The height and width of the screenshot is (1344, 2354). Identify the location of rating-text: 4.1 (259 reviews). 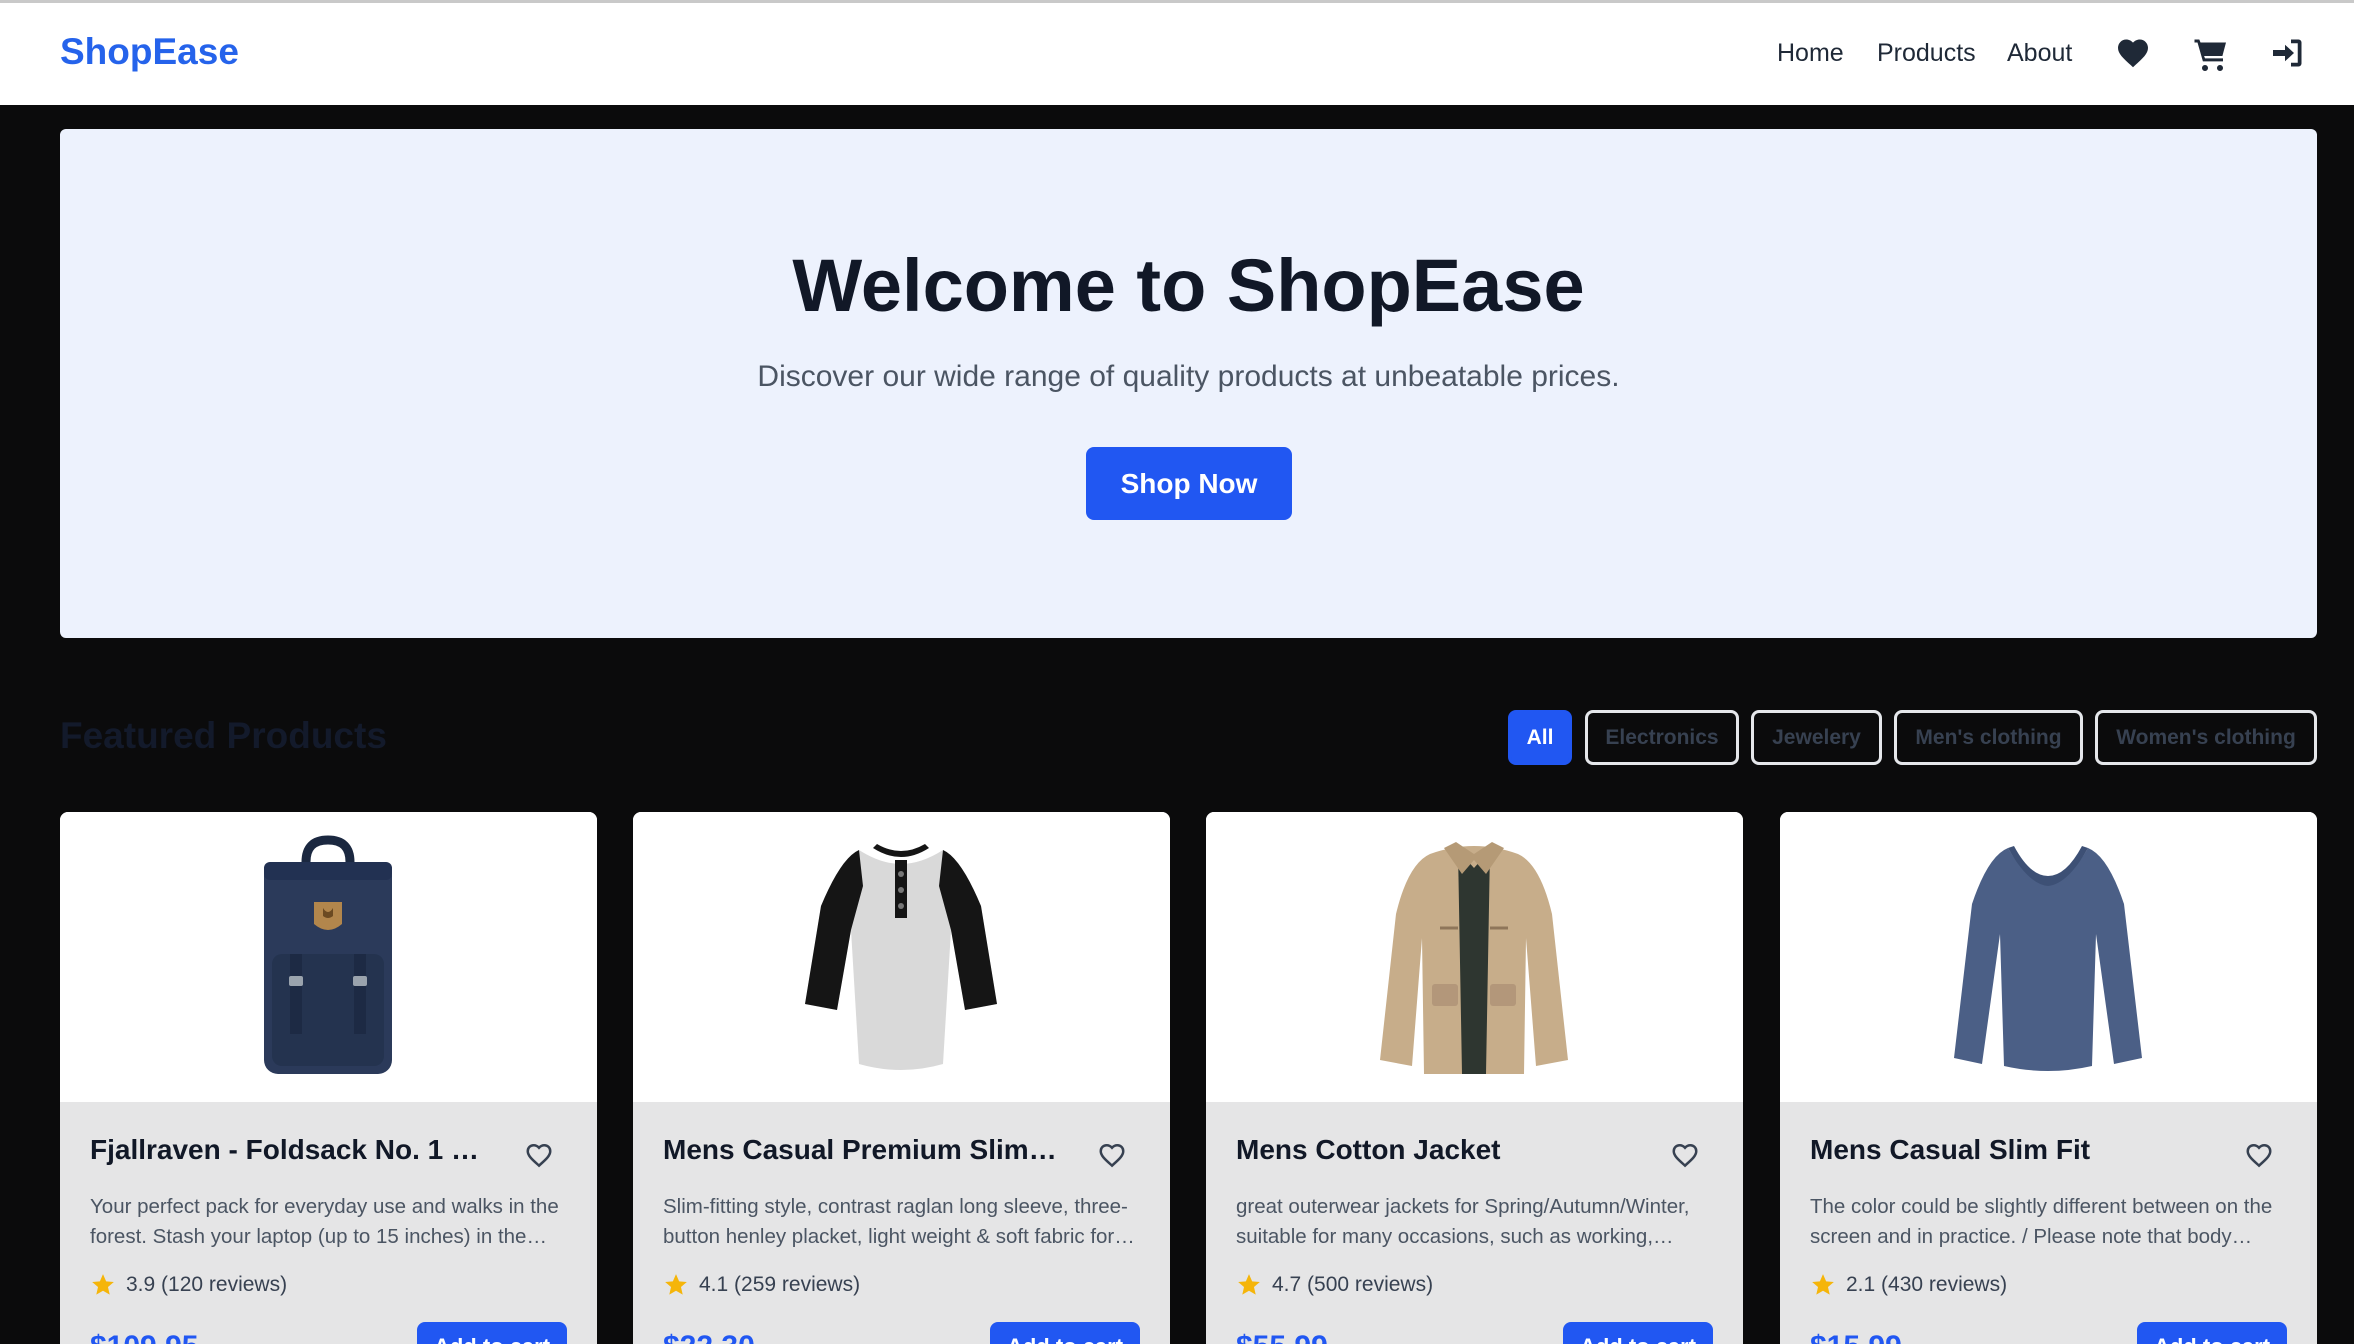
(780, 1284).